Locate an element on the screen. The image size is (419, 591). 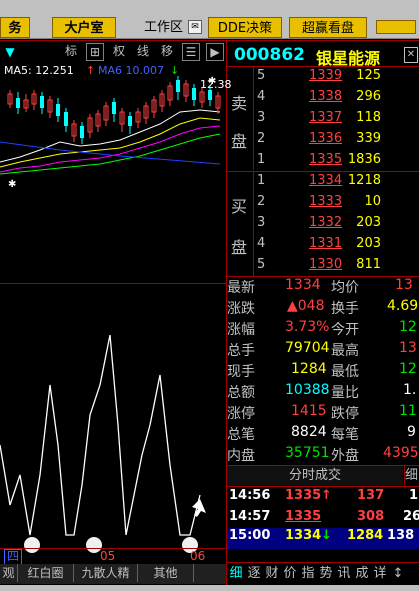
volume-value: 1218 is located at coordinates (364, 180).